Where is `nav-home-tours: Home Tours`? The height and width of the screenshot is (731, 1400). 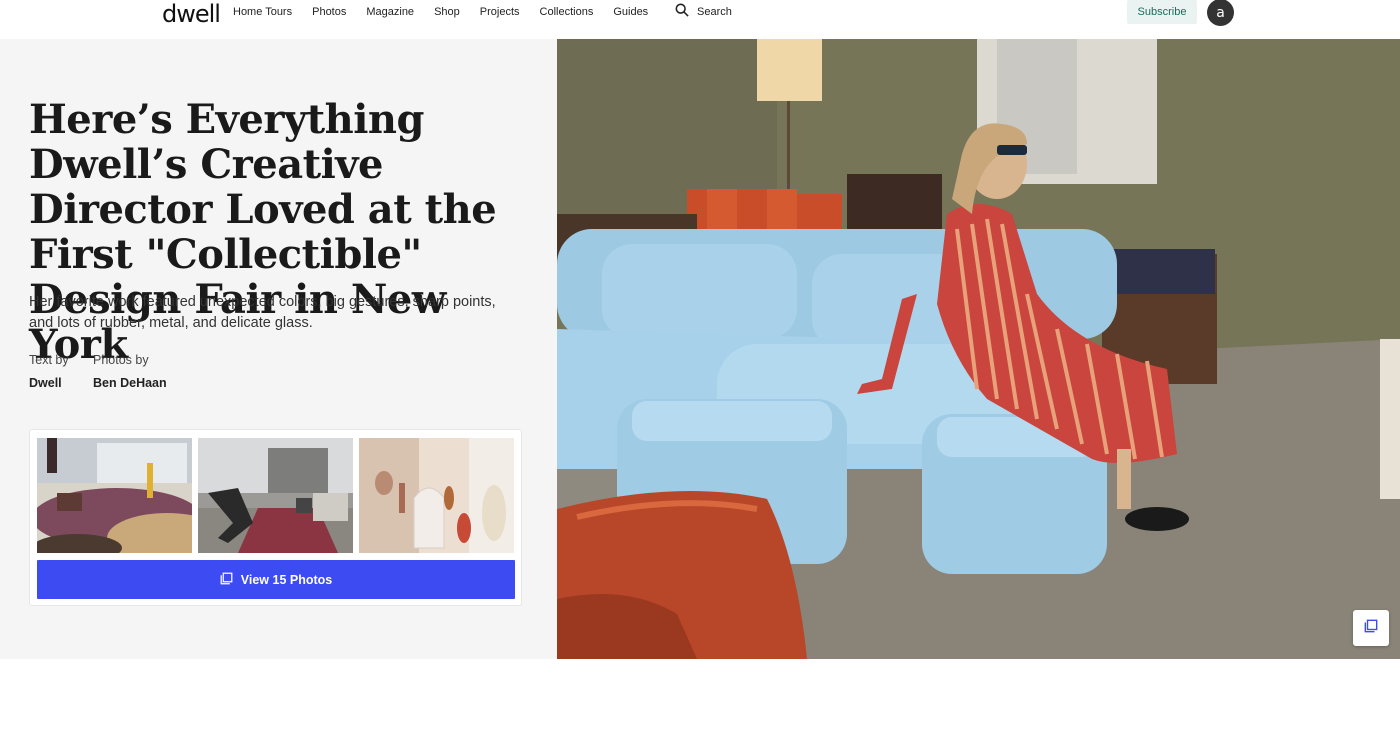 nav-home-tours: Home Tours is located at coordinates (262, 12).